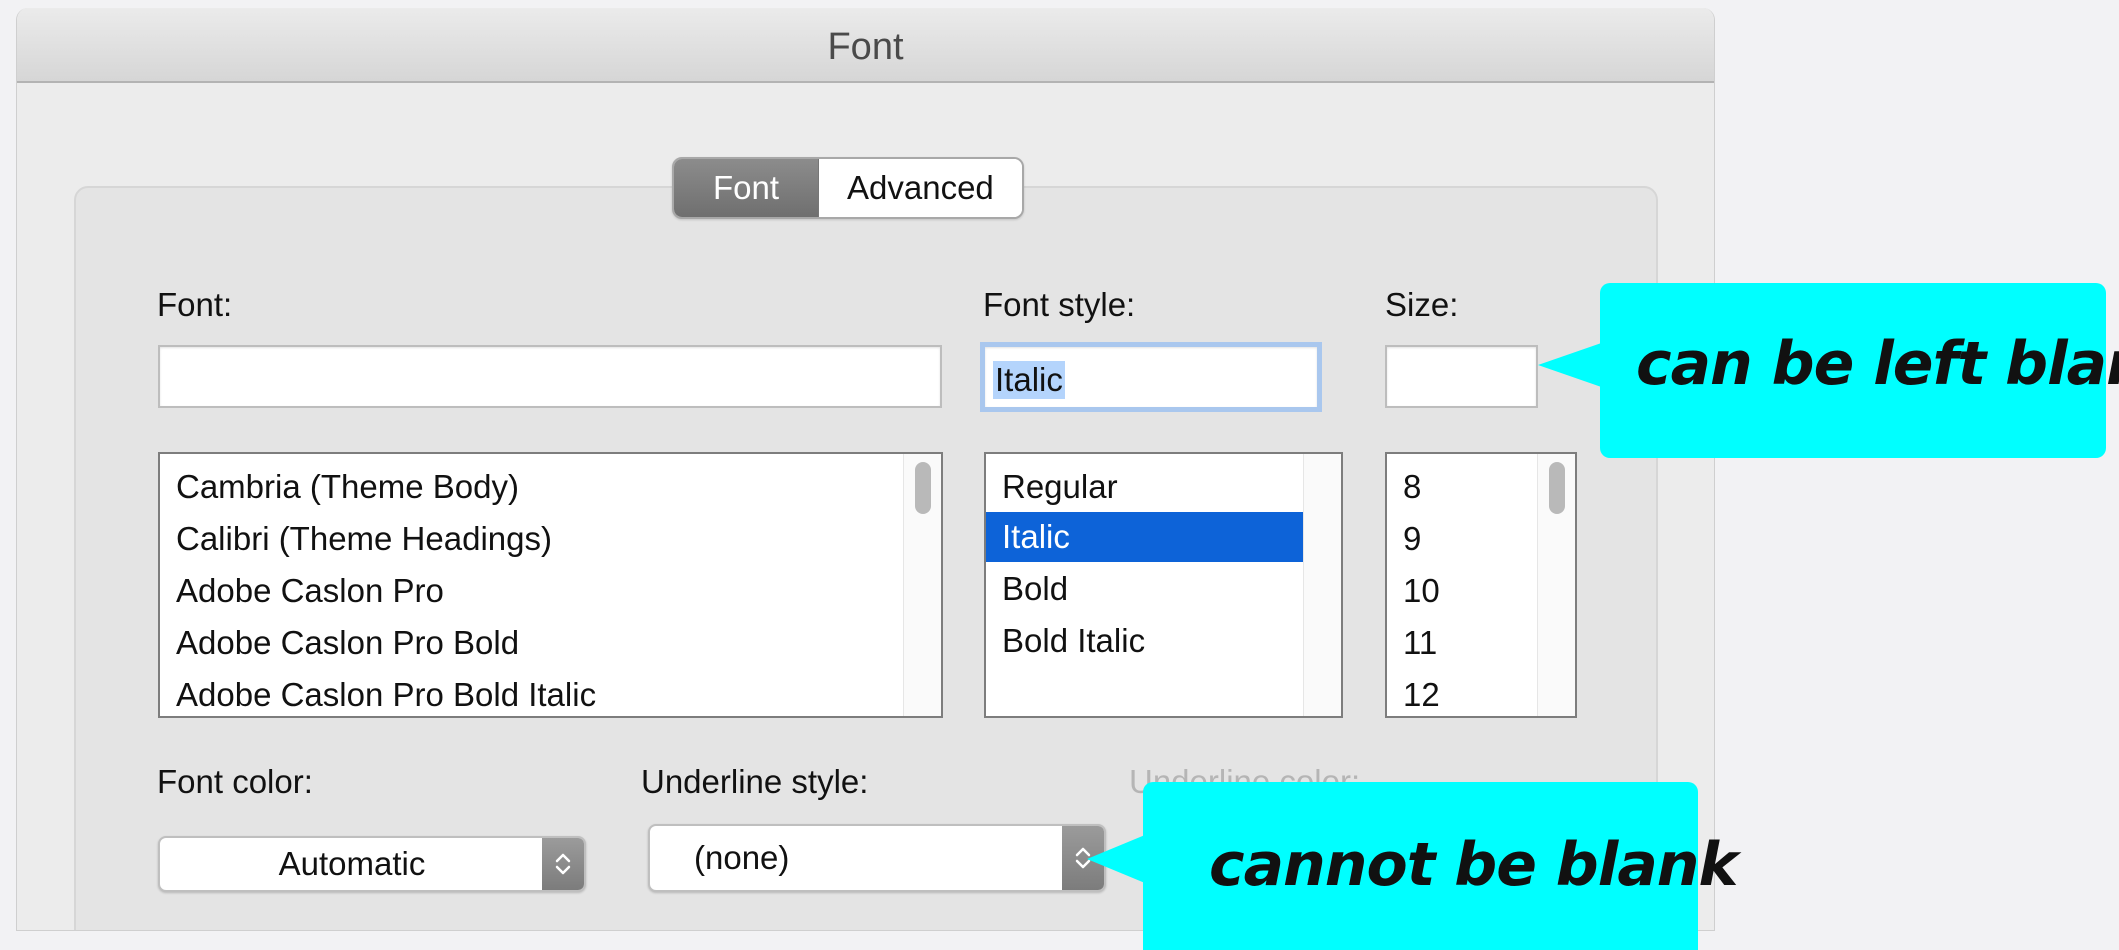 The image size is (2119, 950). I want to click on window-title: Font, so click(865, 47).